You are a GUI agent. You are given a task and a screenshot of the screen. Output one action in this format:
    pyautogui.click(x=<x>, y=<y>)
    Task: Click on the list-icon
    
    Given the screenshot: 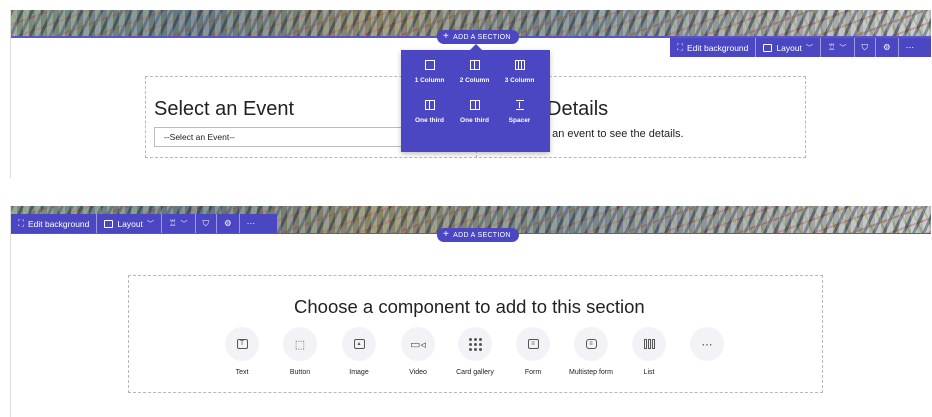 What is the action you would take?
    pyautogui.click(x=649, y=344)
    